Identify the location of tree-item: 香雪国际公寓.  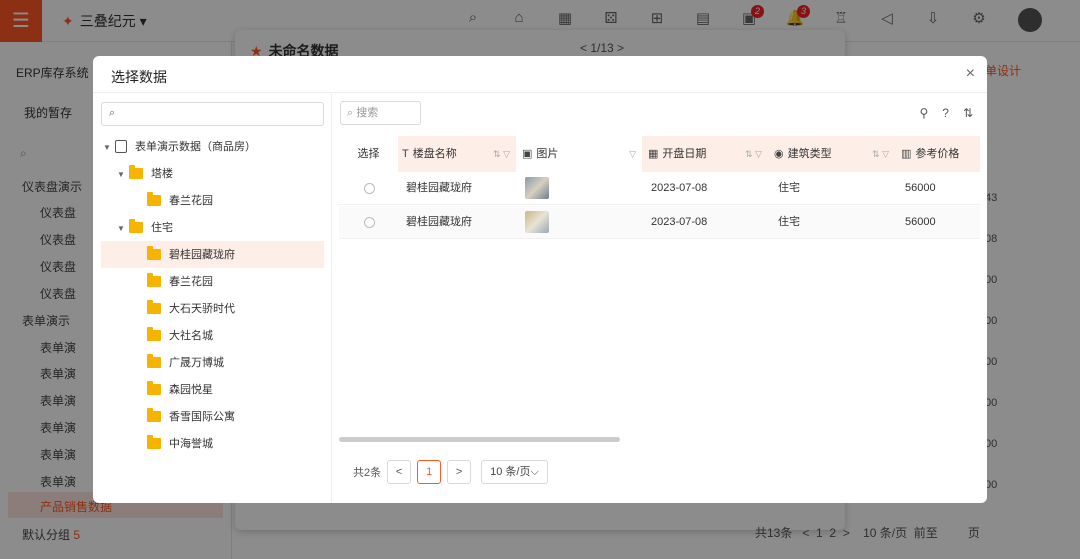
(191, 417).